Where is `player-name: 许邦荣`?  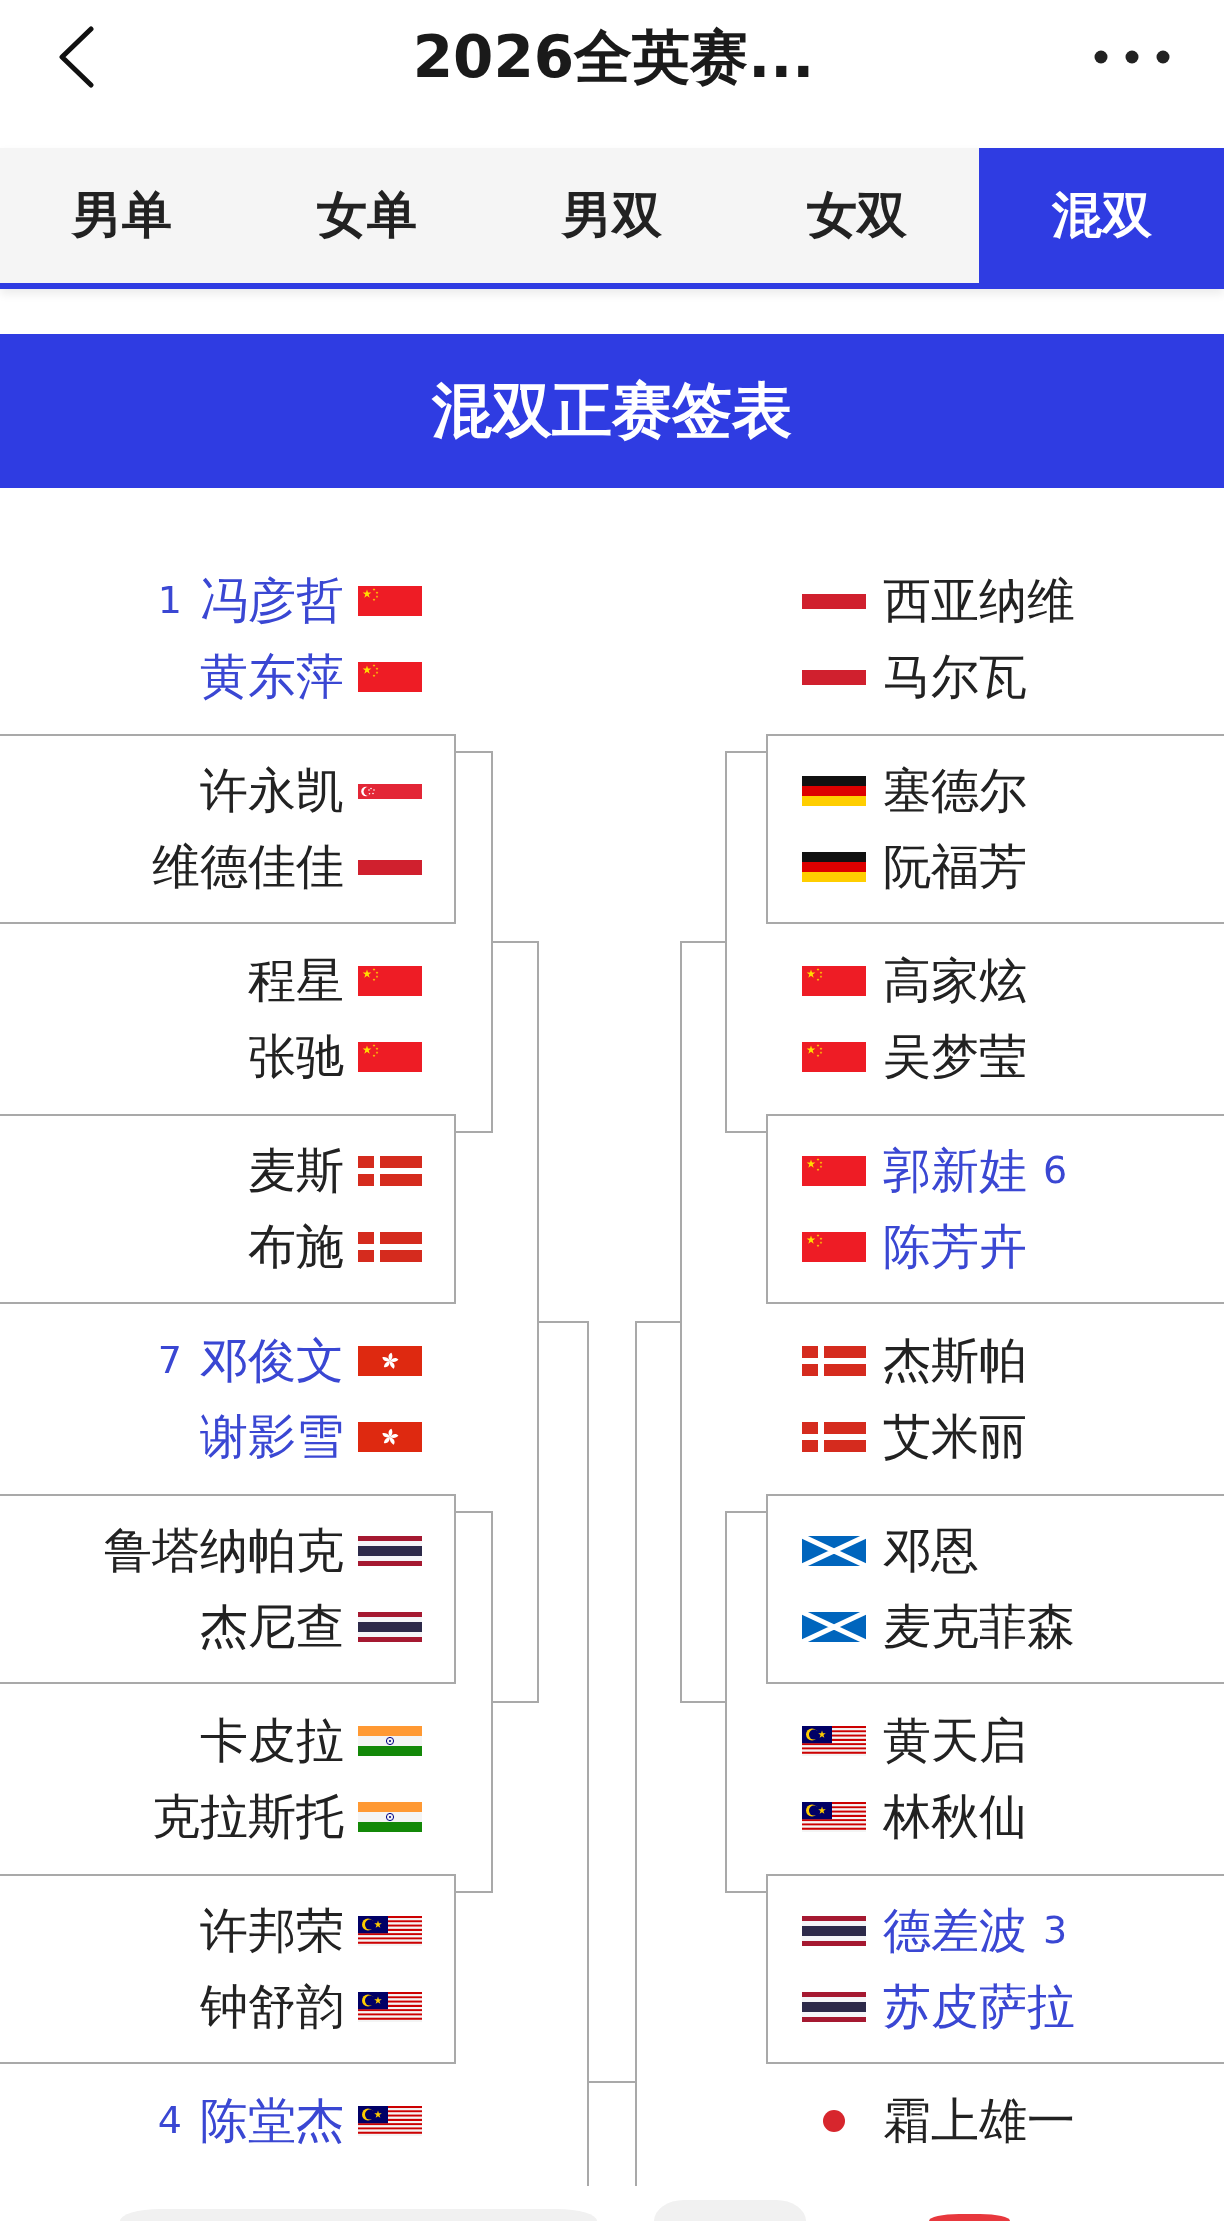
player-name: 许邦荣 is located at coordinates (272, 1931).